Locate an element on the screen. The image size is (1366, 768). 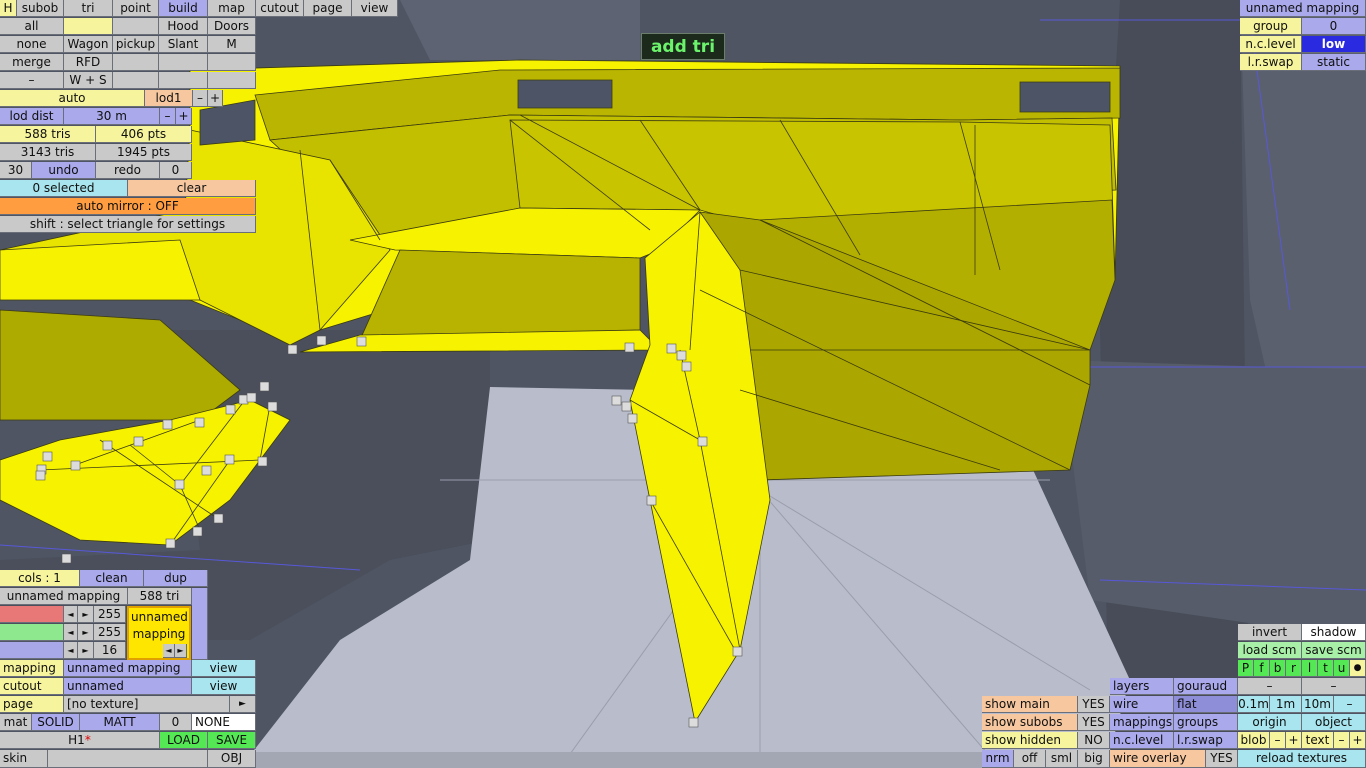
object-button: object is located at coordinates (1334, 722).